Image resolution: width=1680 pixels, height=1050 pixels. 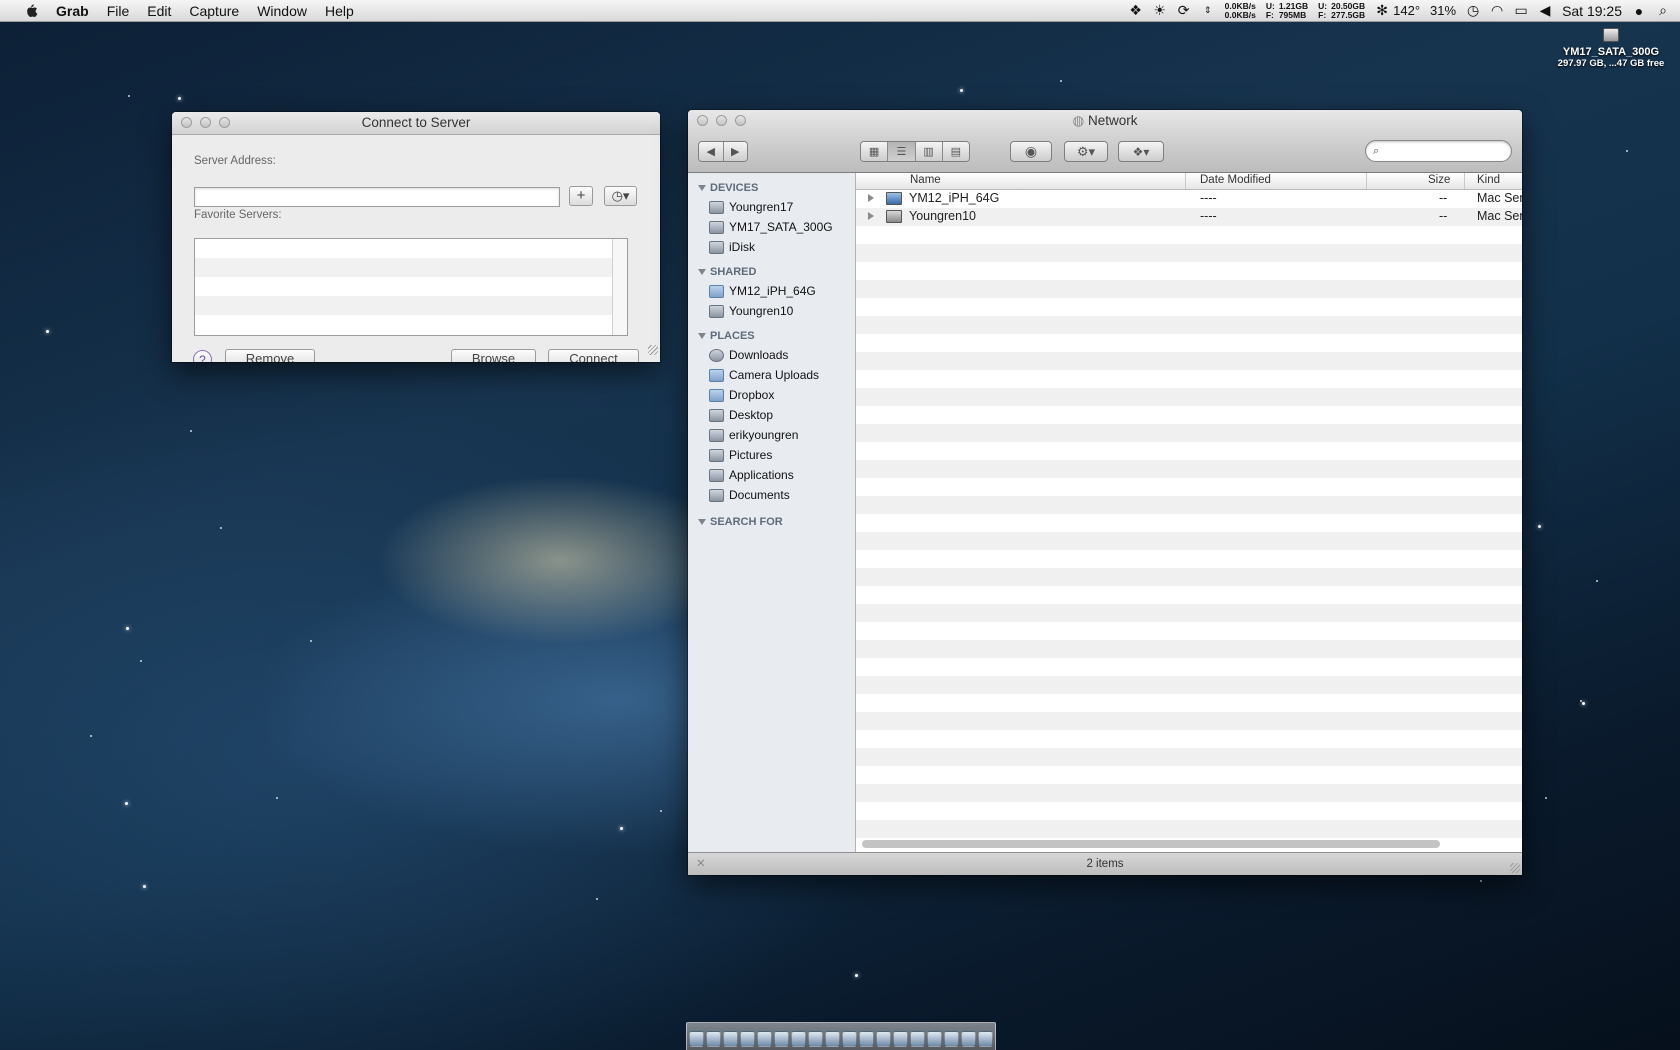 I want to click on list-view-icon: ☰, so click(x=902, y=151).